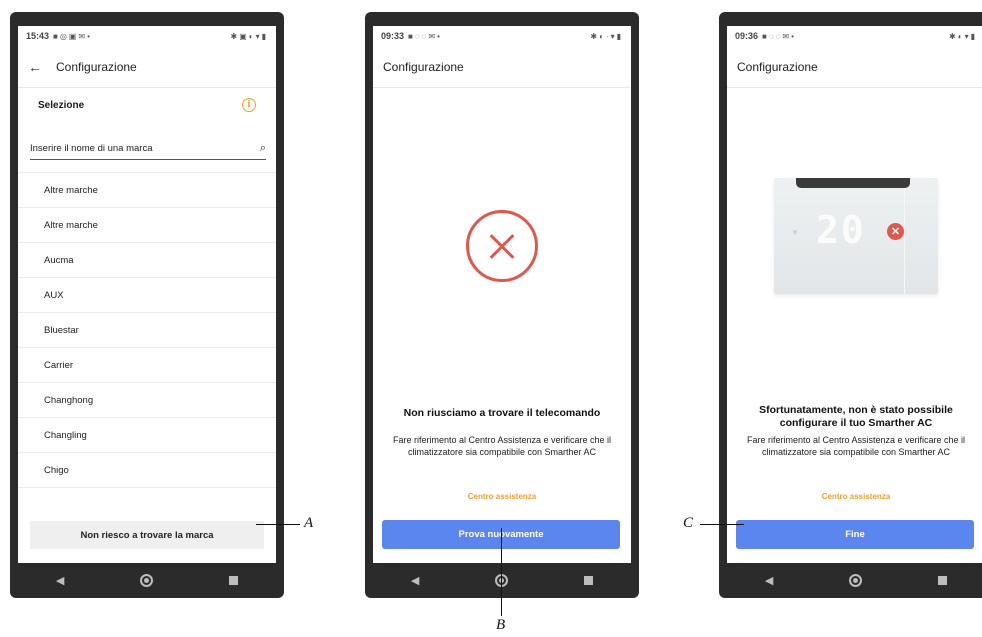 This screenshot has width=982, height=637. What do you see at coordinates (147, 400) in the screenshot?
I see `list-item: Changhong` at bounding box center [147, 400].